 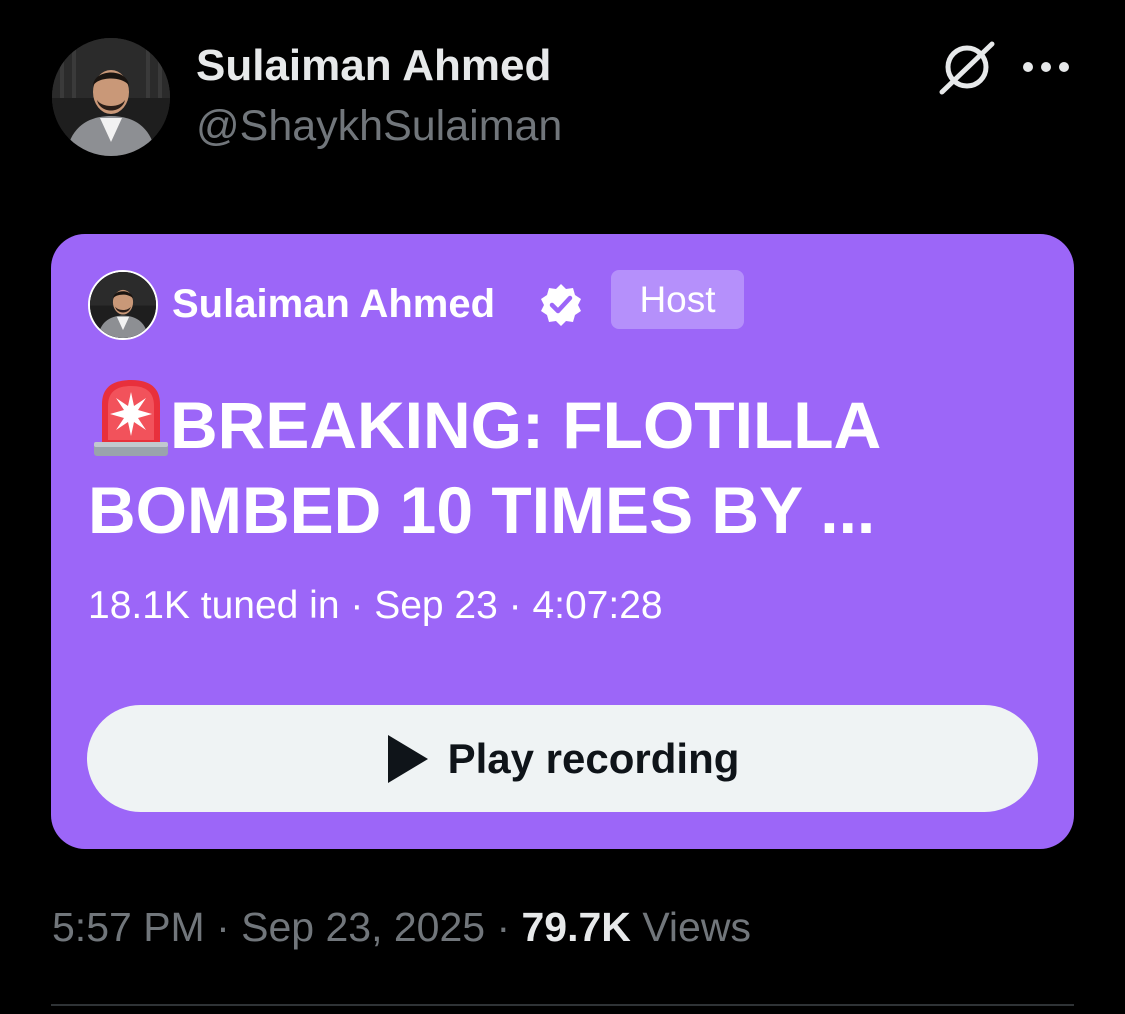 What do you see at coordinates (111, 97) in the screenshot?
I see `author-avatar` at bounding box center [111, 97].